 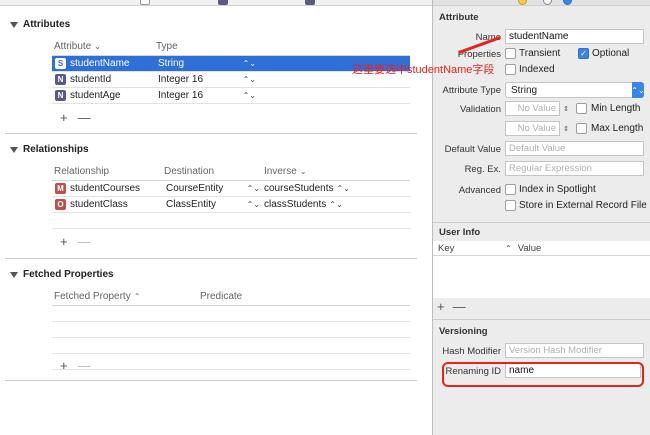 What do you see at coordinates (581, 108) in the screenshot?
I see `min-length-checkbox` at bounding box center [581, 108].